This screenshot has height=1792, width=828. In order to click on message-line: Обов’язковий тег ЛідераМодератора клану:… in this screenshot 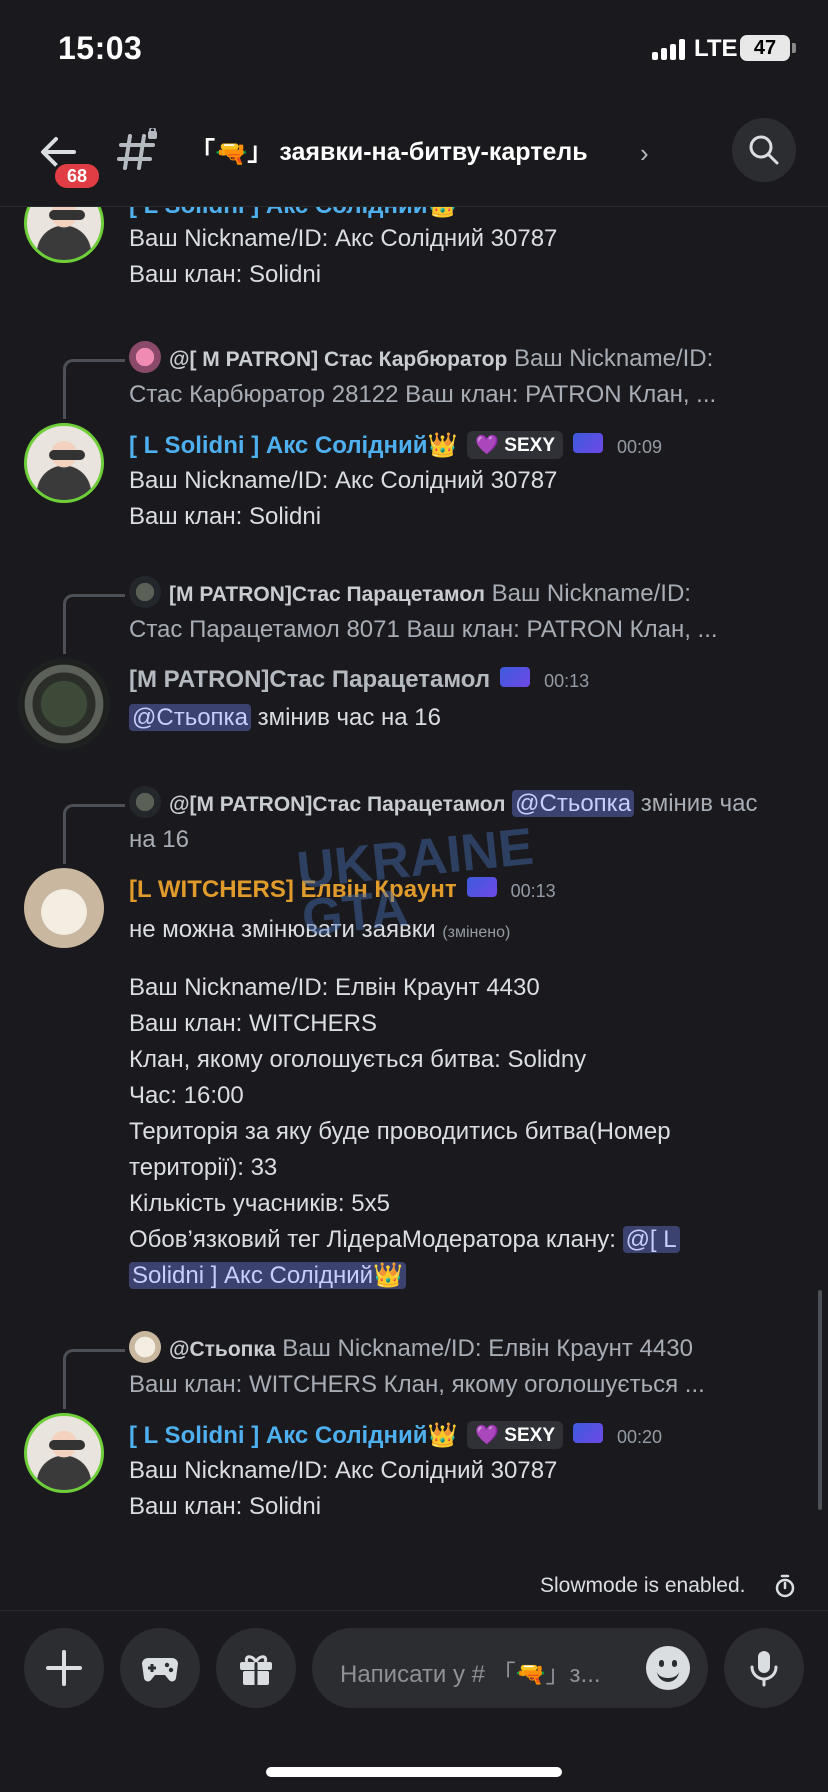, I will do `click(404, 1240)`.